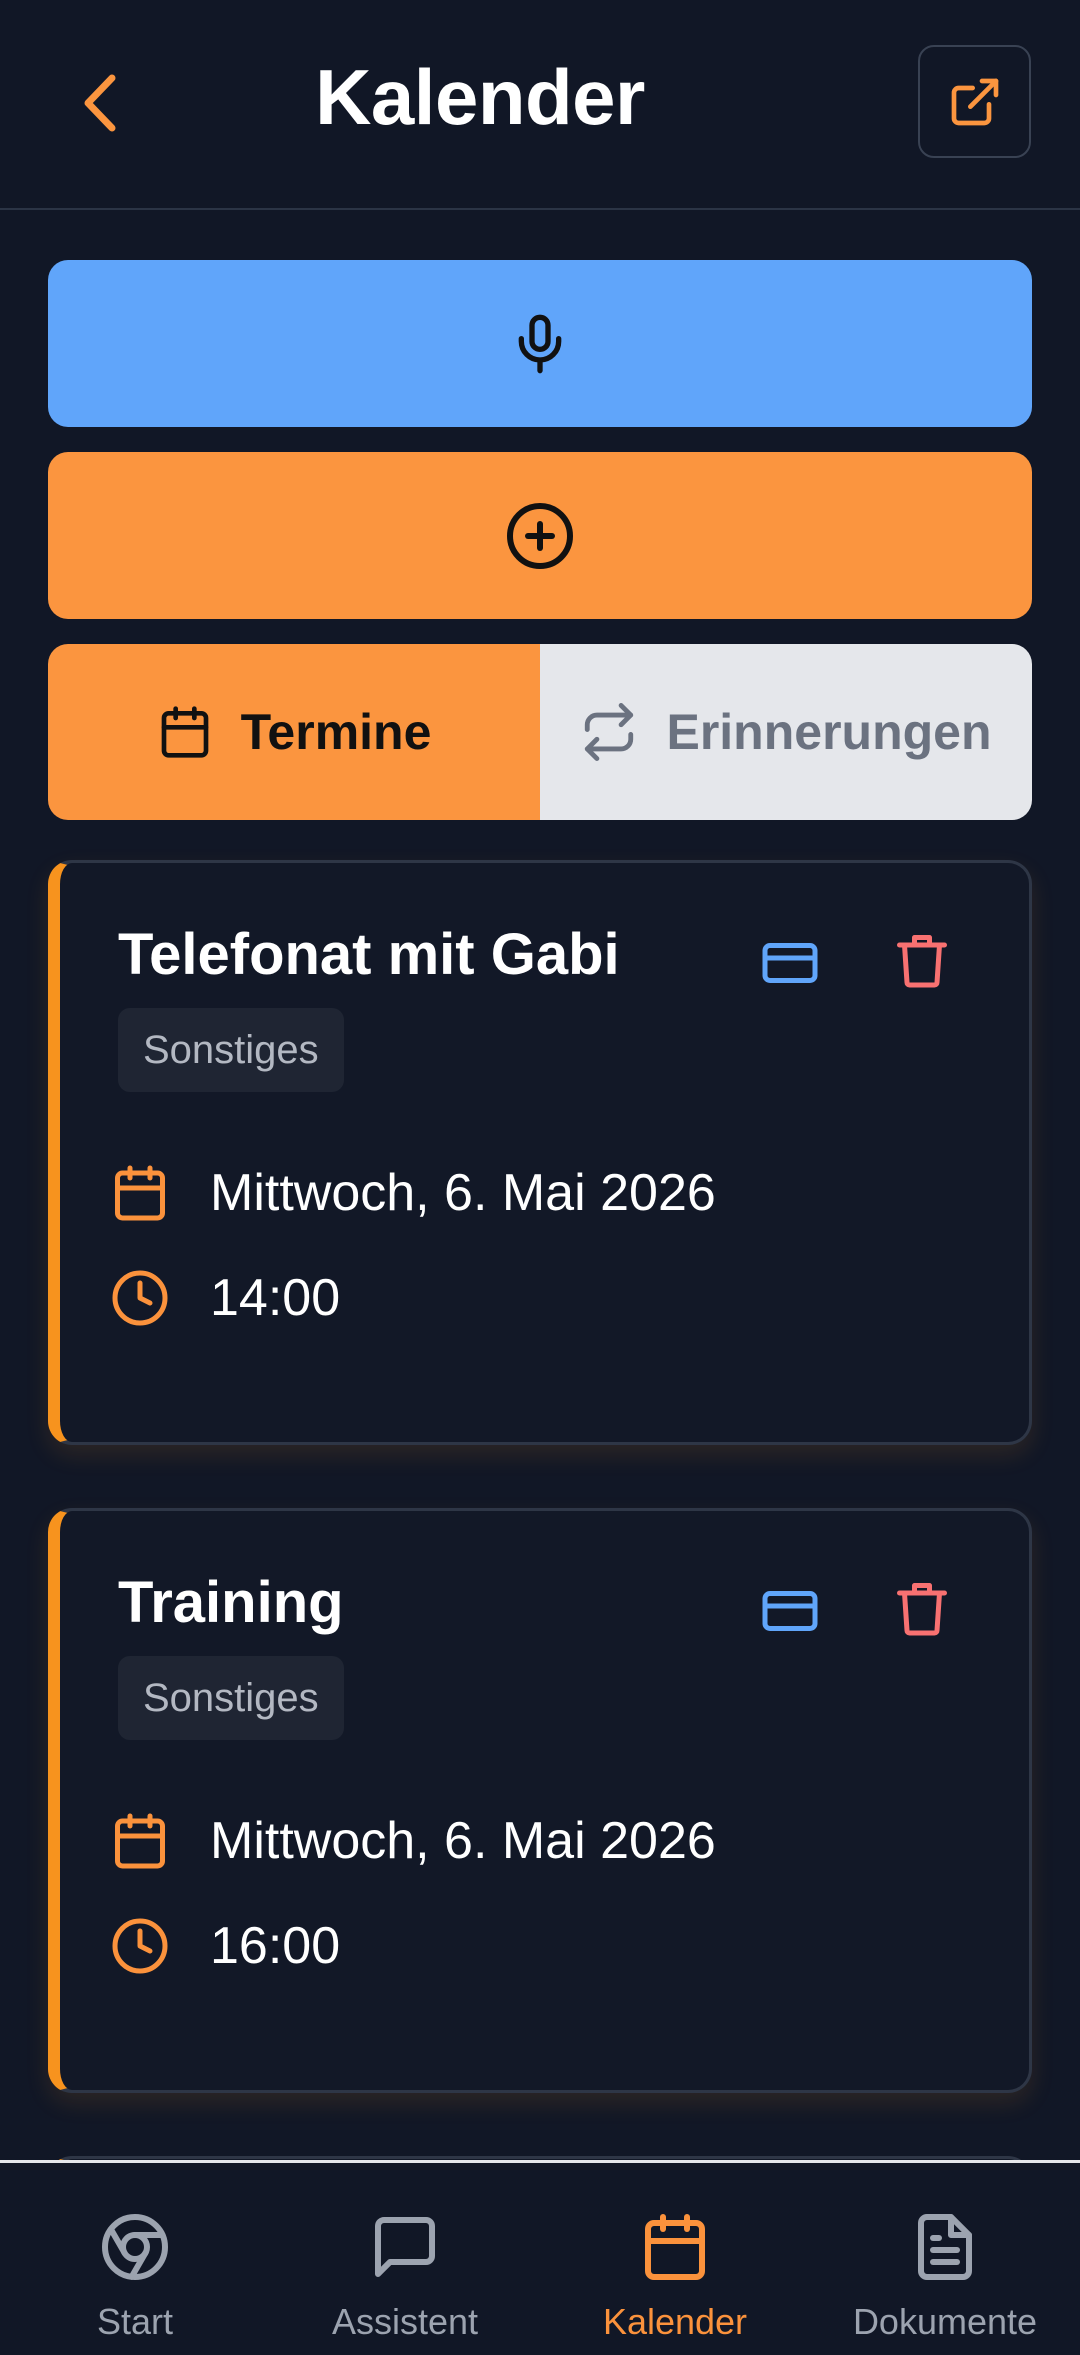 The width and height of the screenshot is (1080, 2355). What do you see at coordinates (275, 1946) in the screenshot?
I see `event-time: 16:00` at bounding box center [275, 1946].